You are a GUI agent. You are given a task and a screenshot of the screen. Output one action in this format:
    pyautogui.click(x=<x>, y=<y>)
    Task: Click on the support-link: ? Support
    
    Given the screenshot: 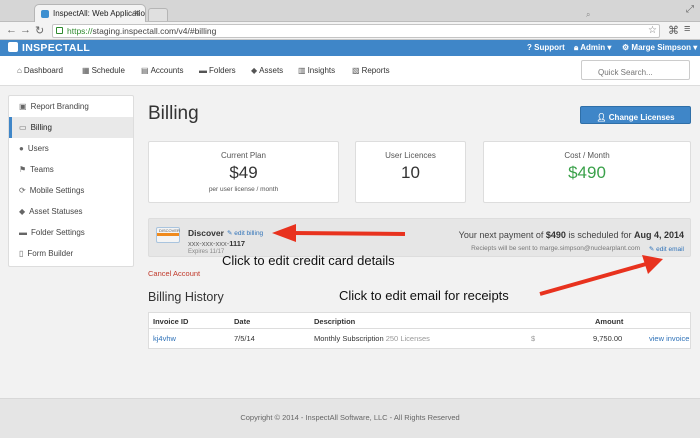 What is the action you would take?
    pyautogui.click(x=546, y=47)
    